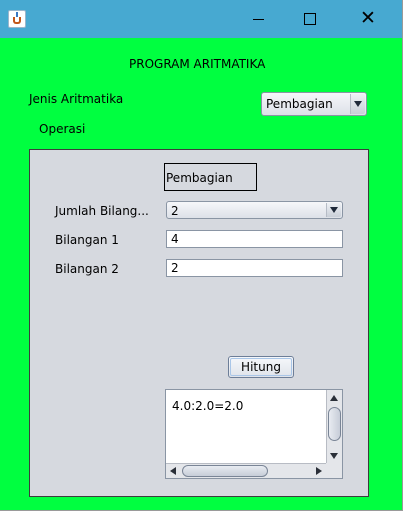  I want to click on maximize-button, so click(310, 19).